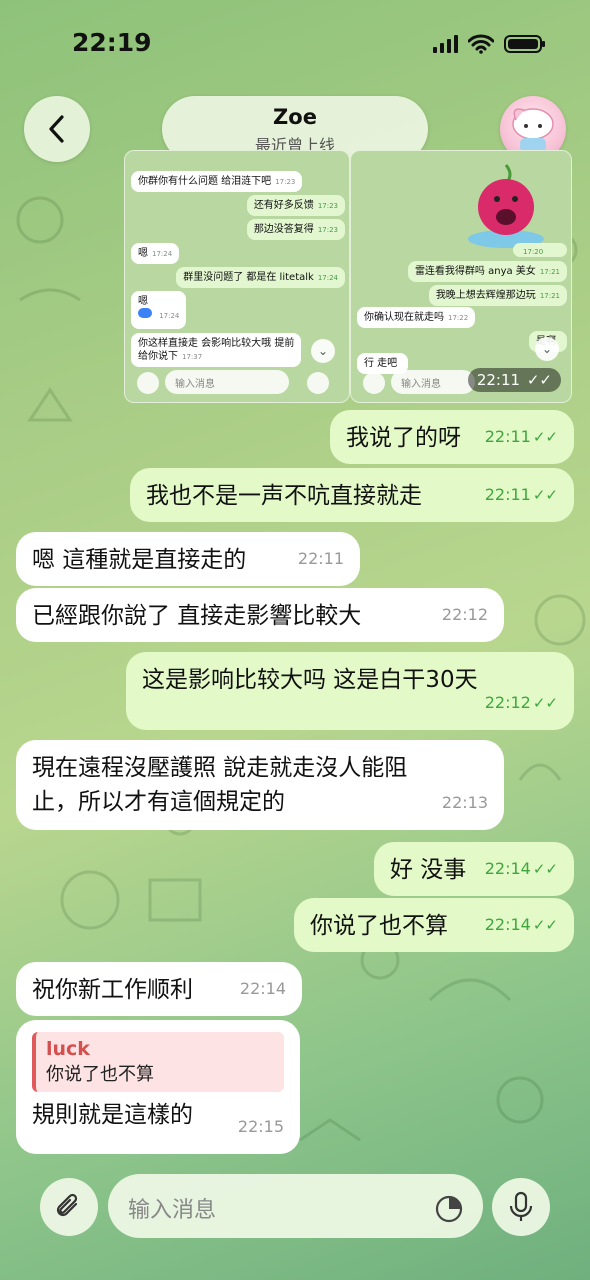 This screenshot has width=590, height=1280. Describe the element at coordinates (260, 277) in the screenshot. I see `mini-message: 群里没问题了 都是在 litetalk 17:24` at that location.